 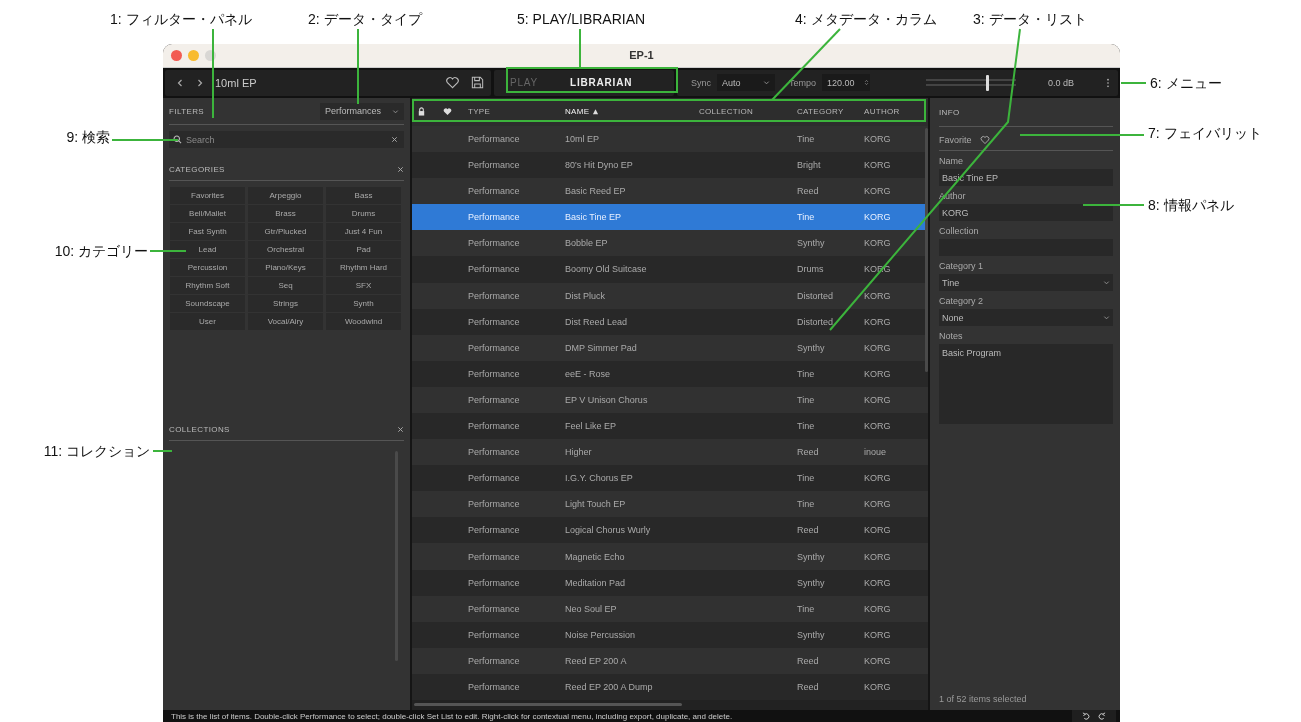 I want to click on list-row: Performance Basic Reed EP Reed KORG, so click(x=670, y=191).